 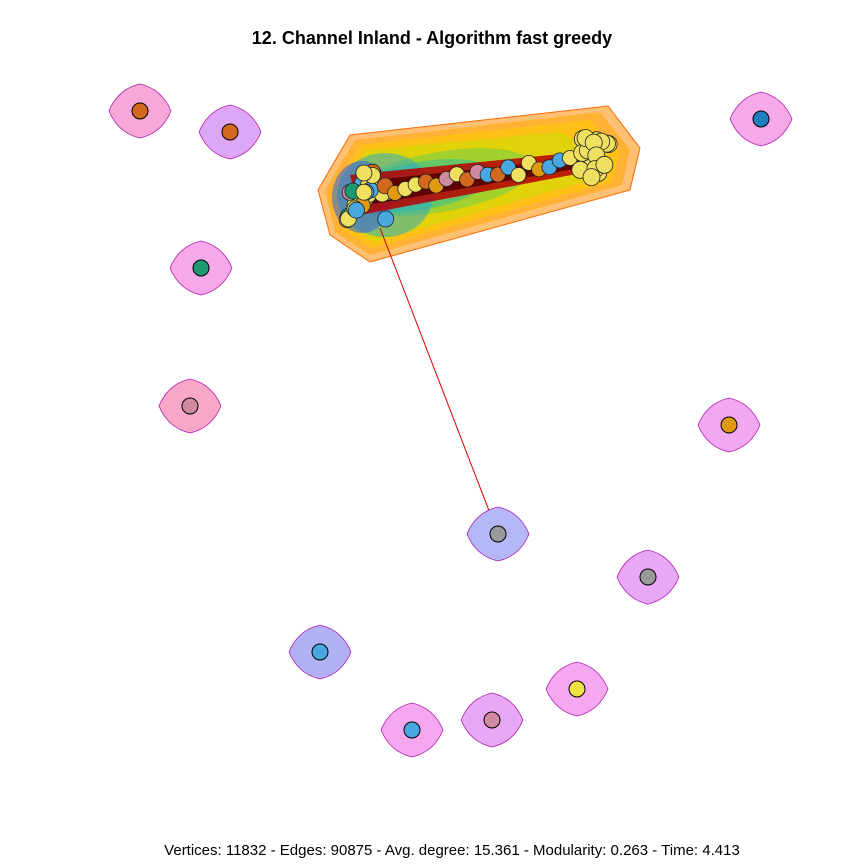 I want to click on isolated-cluster-c11, so click(x=412, y=730).